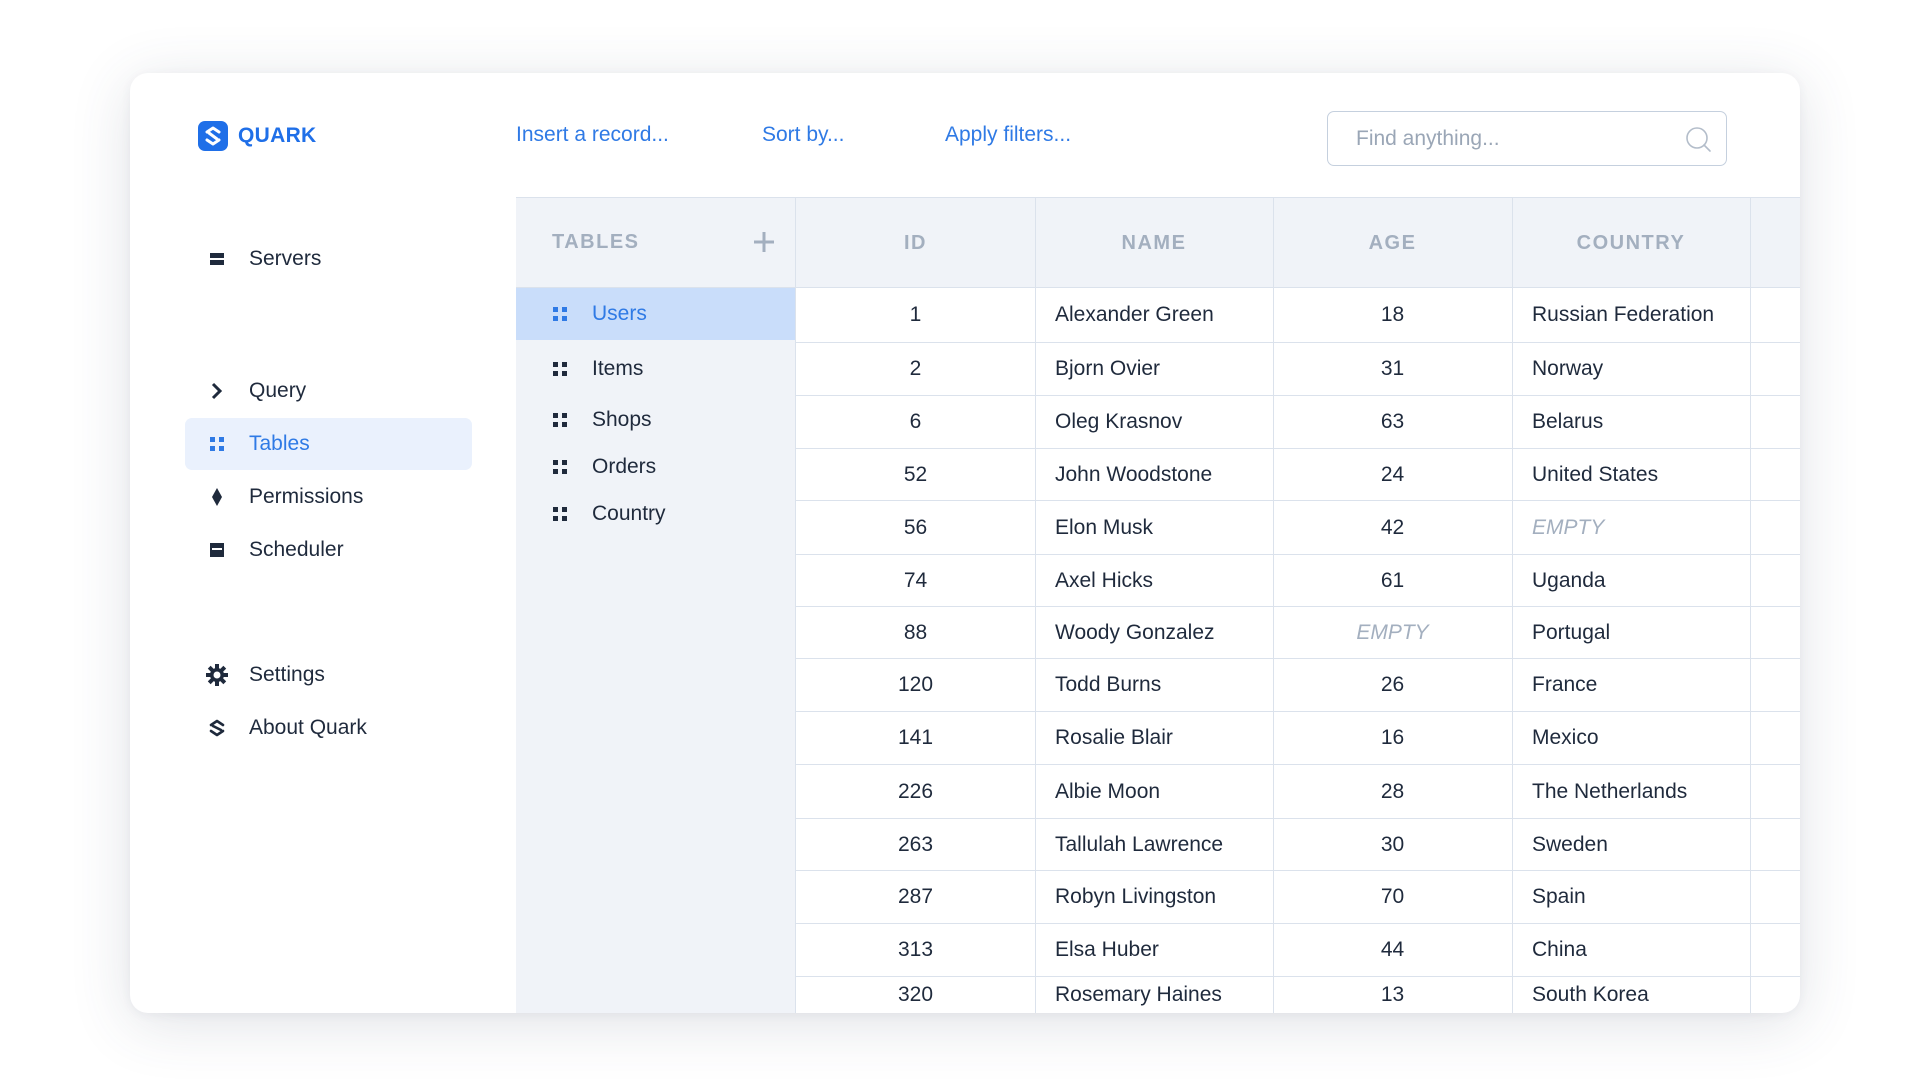  What do you see at coordinates (655, 514) in the screenshot?
I see `table-item-country: Country` at bounding box center [655, 514].